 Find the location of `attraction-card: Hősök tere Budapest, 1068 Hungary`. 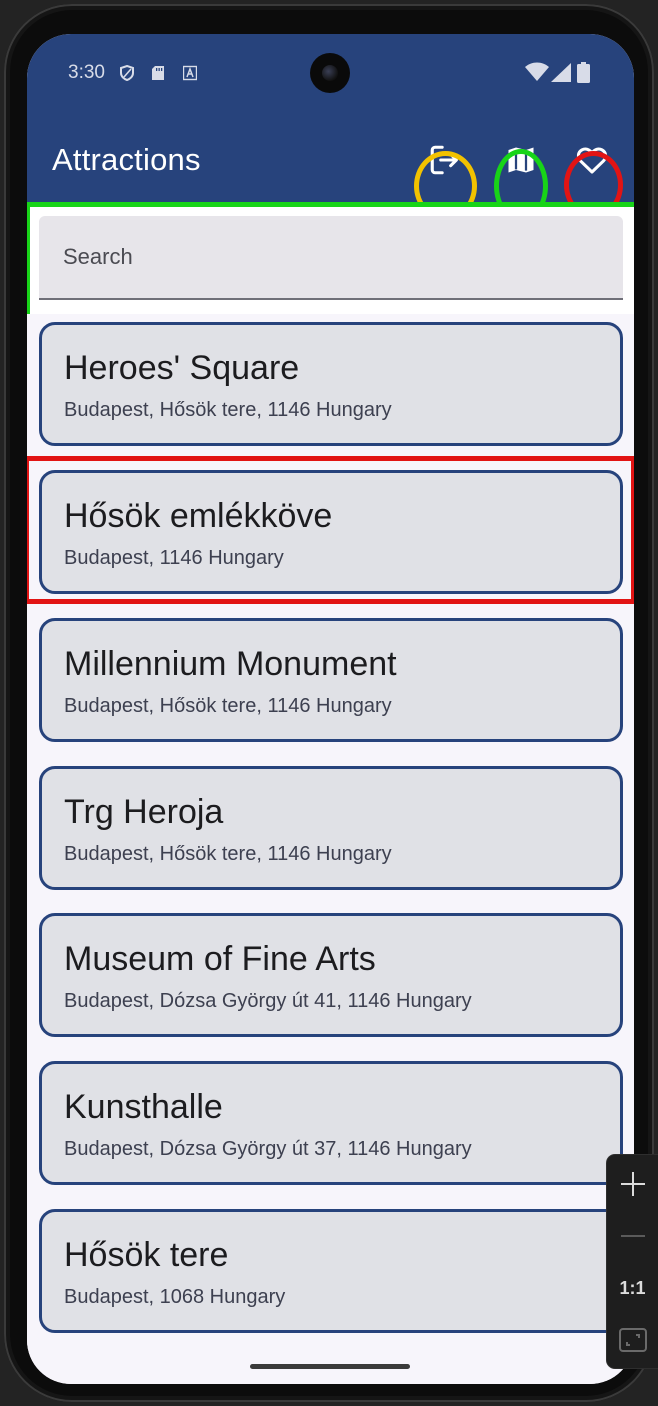

attraction-card: Hősök tere Budapest, 1068 Hungary is located at coordinates (331, 1271).